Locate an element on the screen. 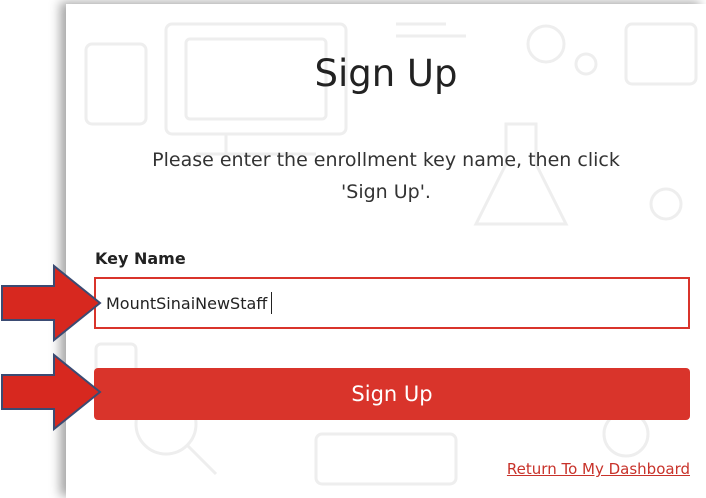  key-name-value: MountSinaiNewStaff is located at coordinates (187, 303).